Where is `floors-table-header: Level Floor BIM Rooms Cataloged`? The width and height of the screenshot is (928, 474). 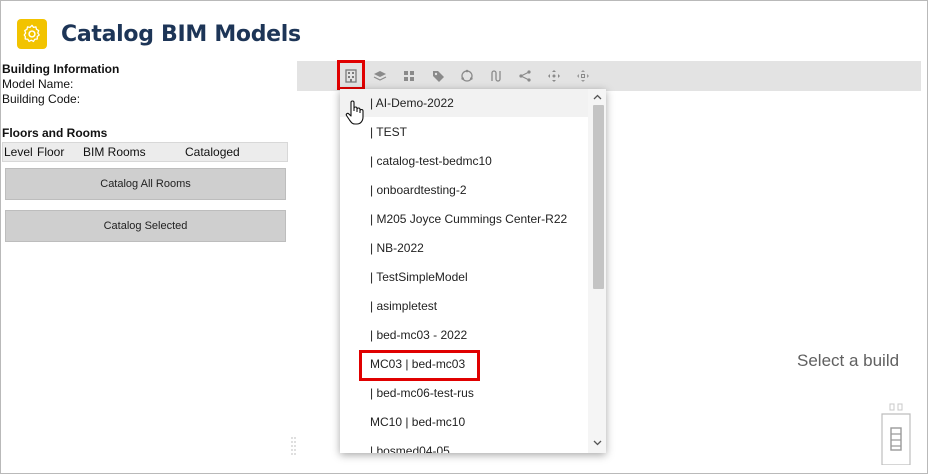
floors-table-header: Level Floor BIM Rooms Cataloged is located at coordinates (145, 152).